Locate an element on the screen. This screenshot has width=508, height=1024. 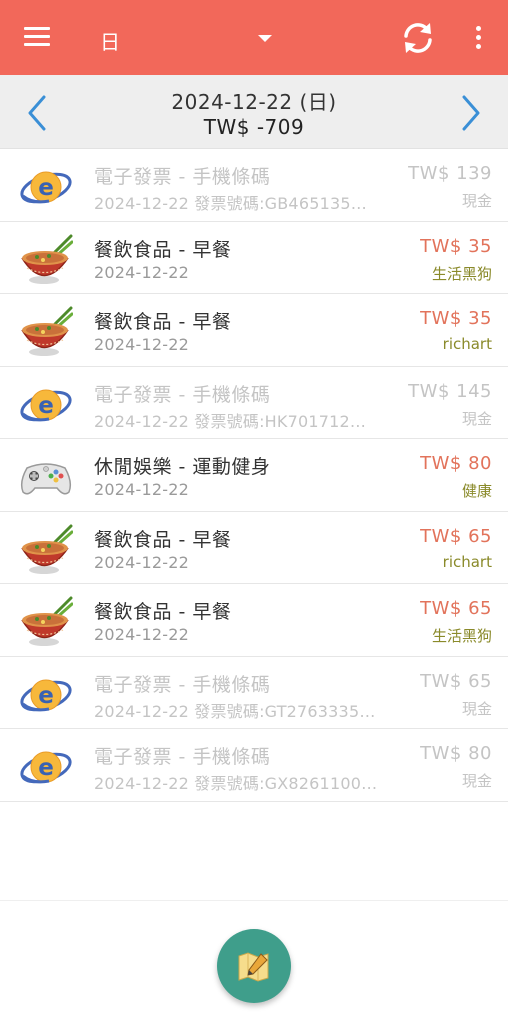
map-fab-button is located at coordinates (254, 966).